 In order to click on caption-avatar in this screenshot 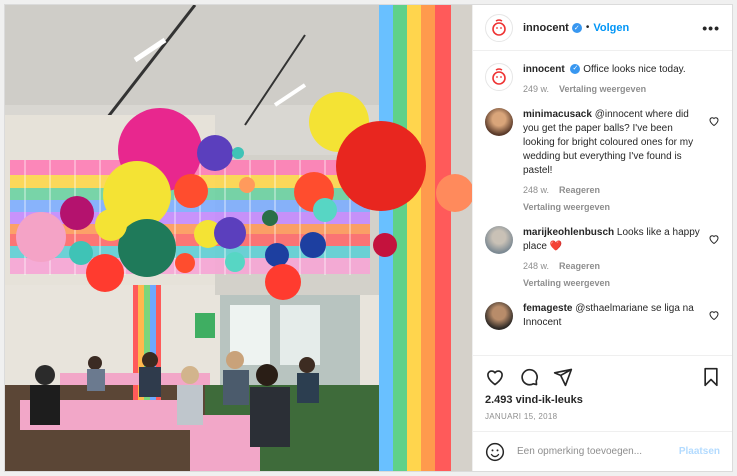, I will do `click(499, 77)`.